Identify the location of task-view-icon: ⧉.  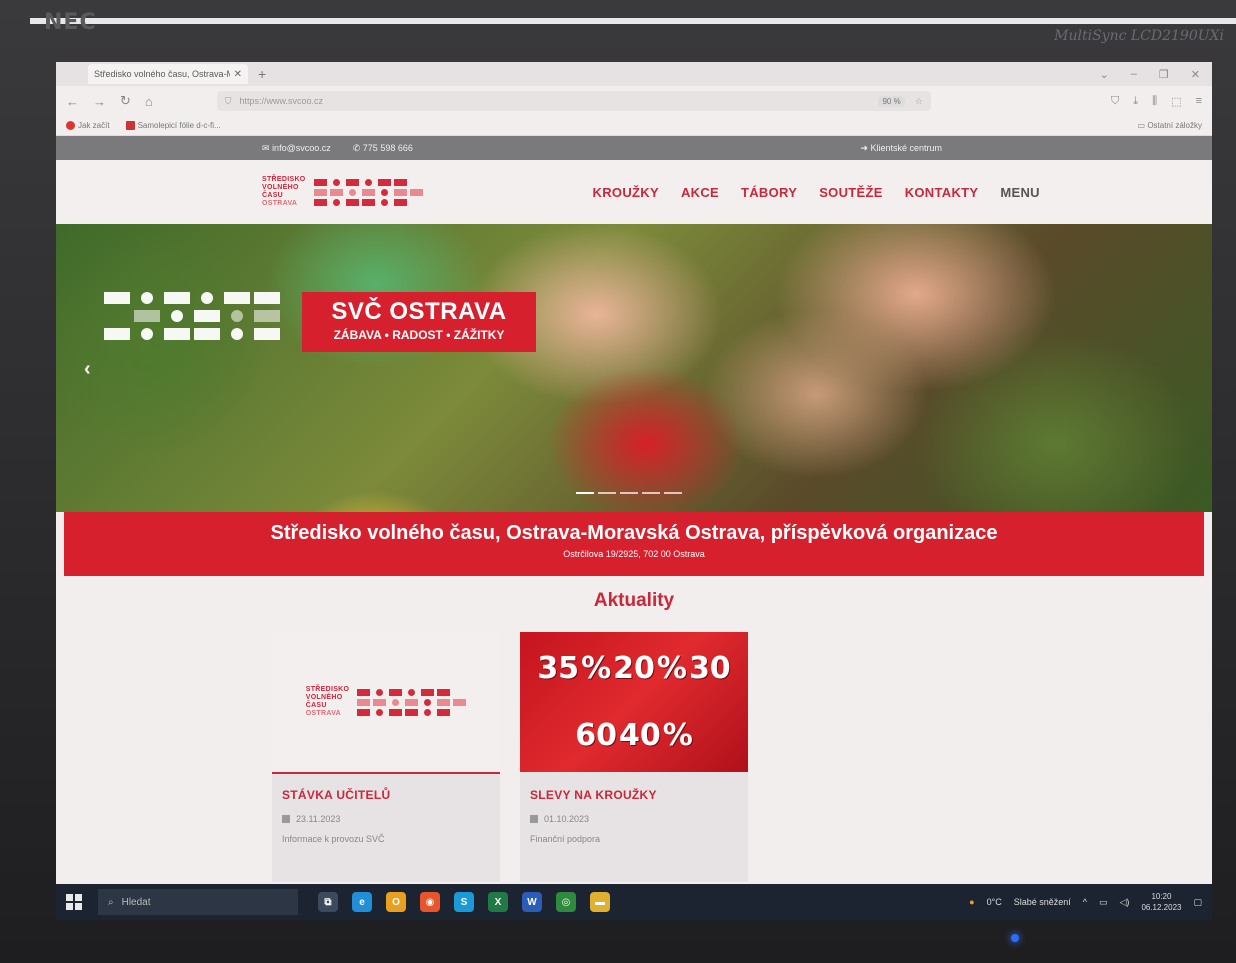
(328, 902).